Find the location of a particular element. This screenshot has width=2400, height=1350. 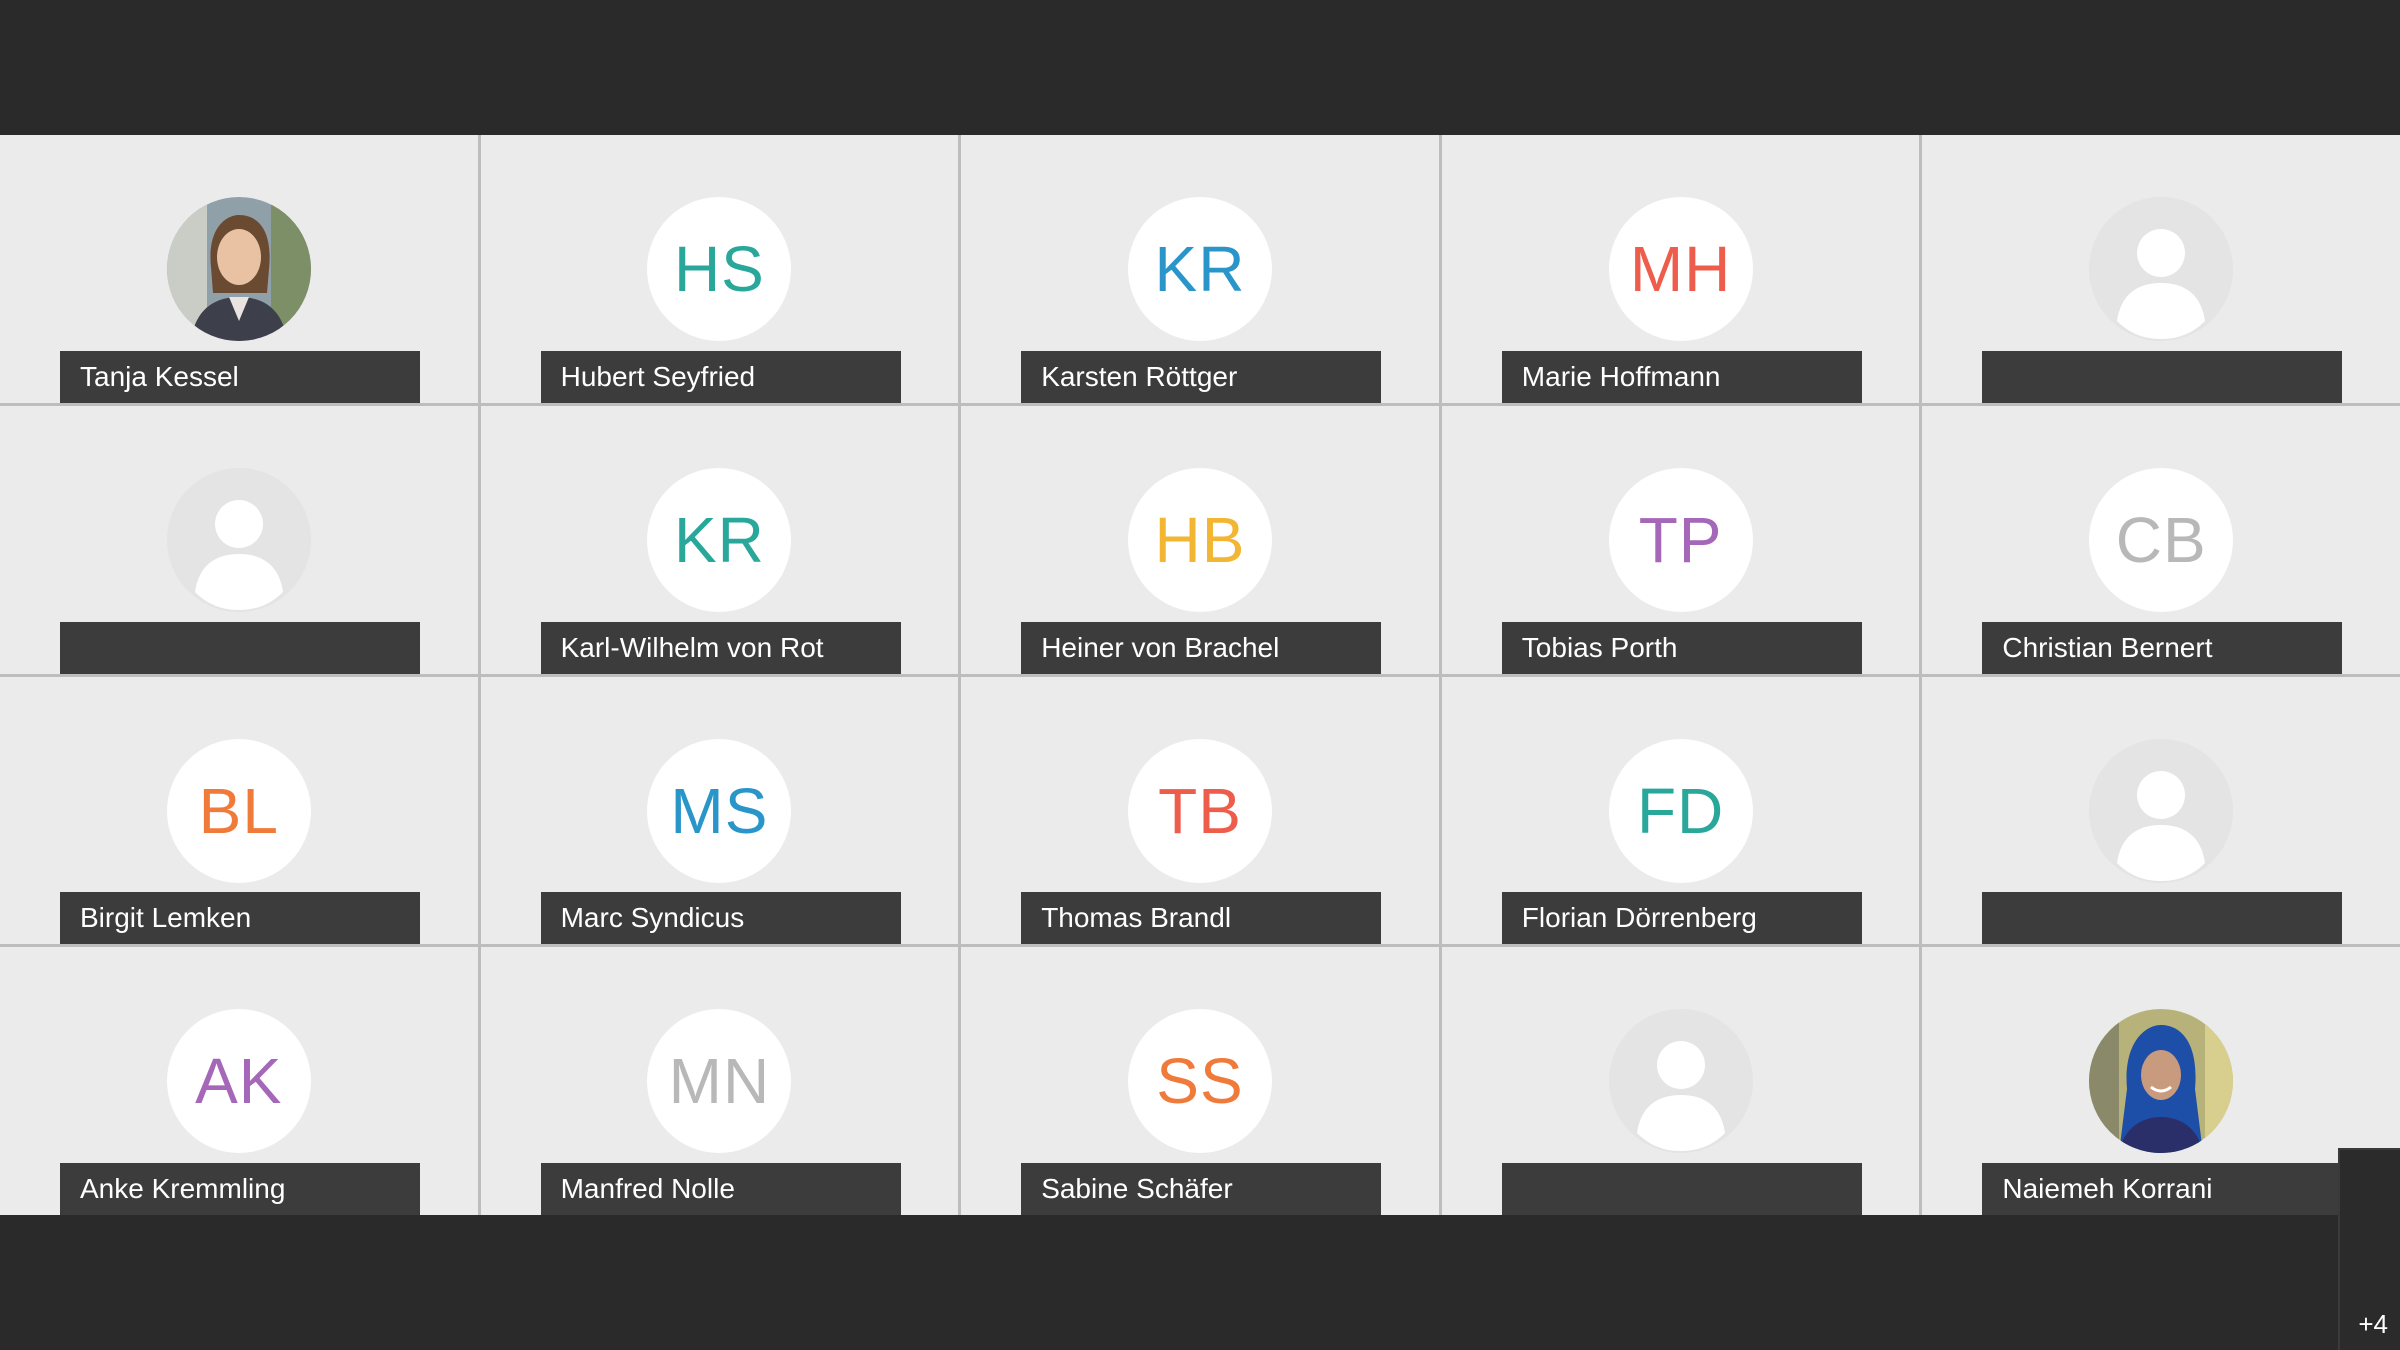

participant-initials-avatar: TP is located at coordinates (1680, 539).